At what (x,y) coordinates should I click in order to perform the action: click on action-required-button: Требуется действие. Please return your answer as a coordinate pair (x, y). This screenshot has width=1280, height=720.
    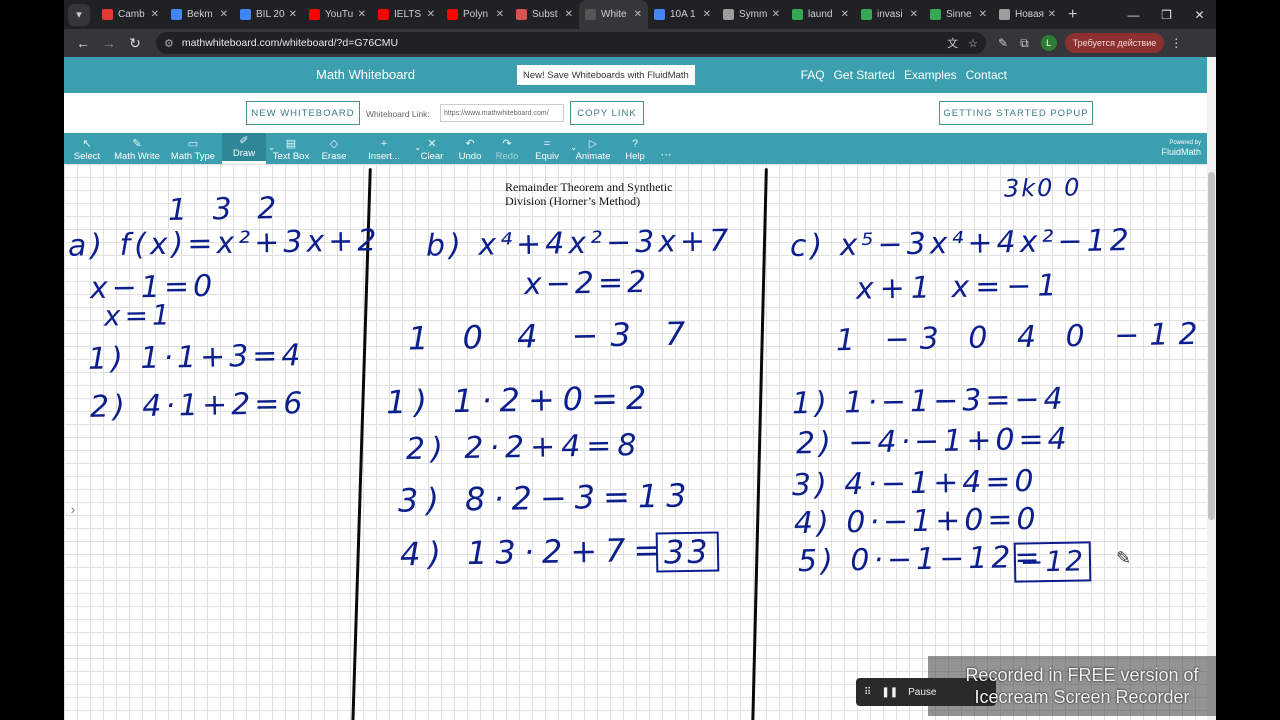
    Looking at the image, I should click on (1114, 43).